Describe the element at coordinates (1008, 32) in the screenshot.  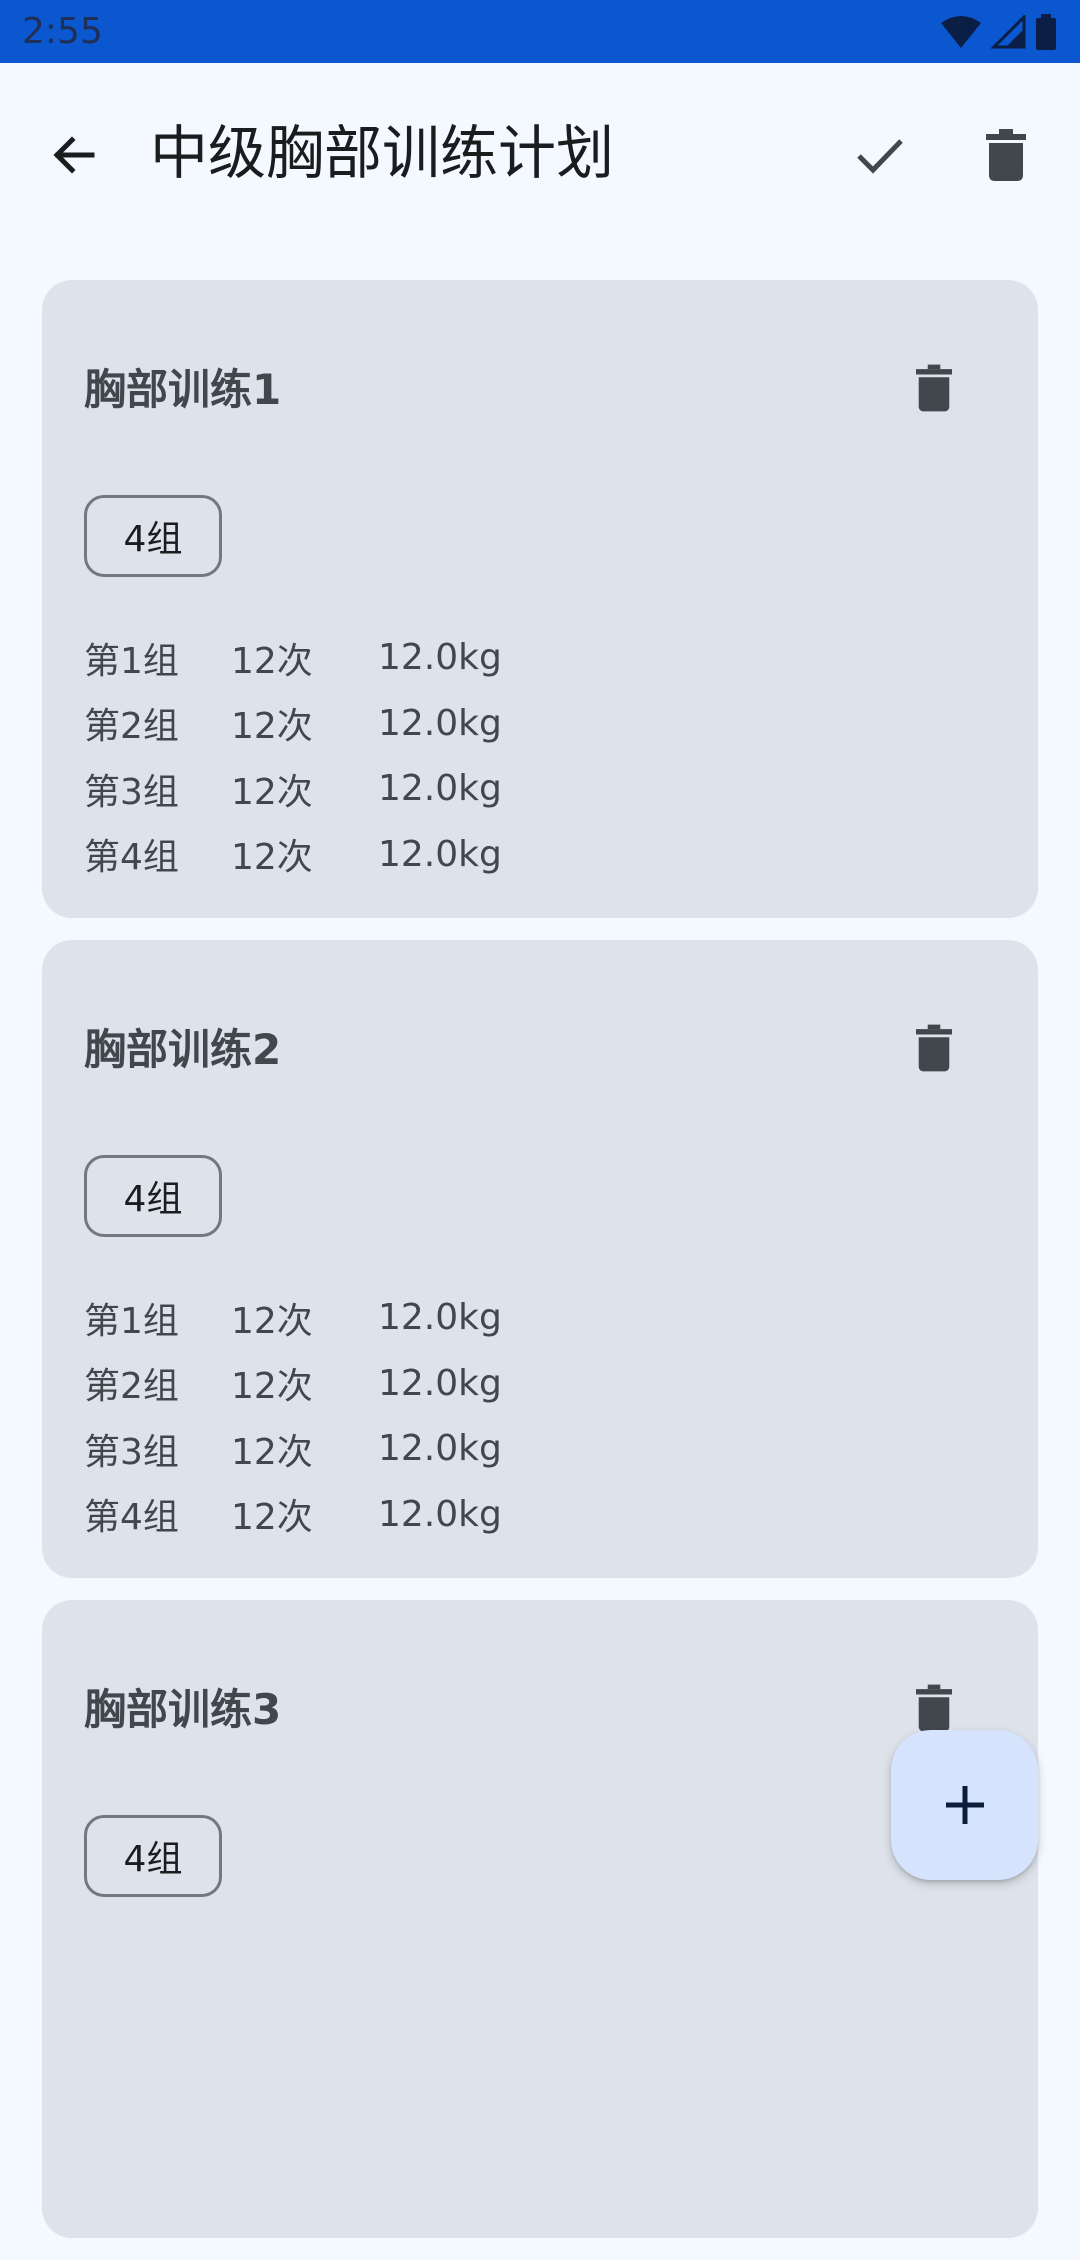
I see `signal-icon` at that location.